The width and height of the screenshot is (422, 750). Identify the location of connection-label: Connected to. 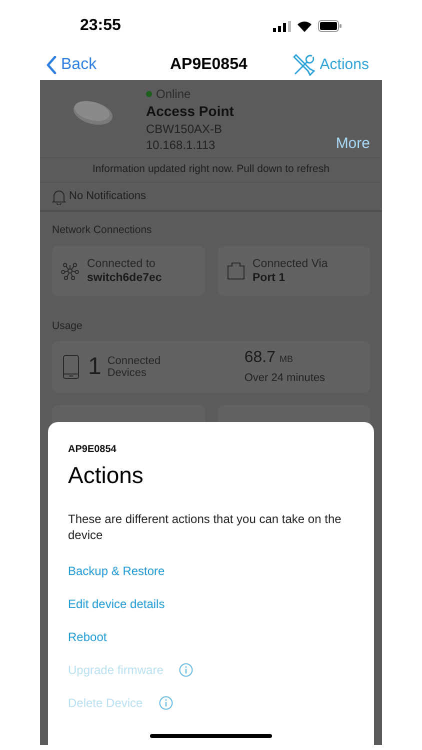
(121, 263).